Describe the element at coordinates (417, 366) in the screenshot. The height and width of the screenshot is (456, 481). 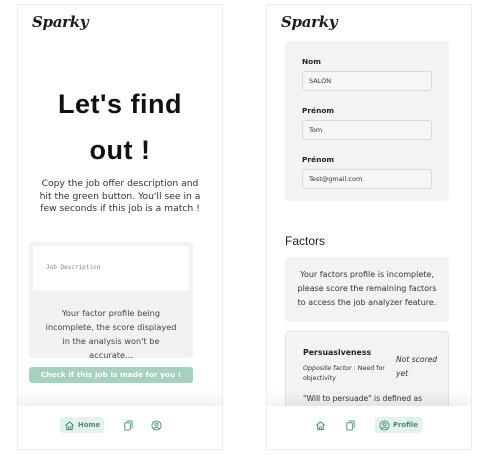
I see `factor-score-status: Not scored yet` at that location.